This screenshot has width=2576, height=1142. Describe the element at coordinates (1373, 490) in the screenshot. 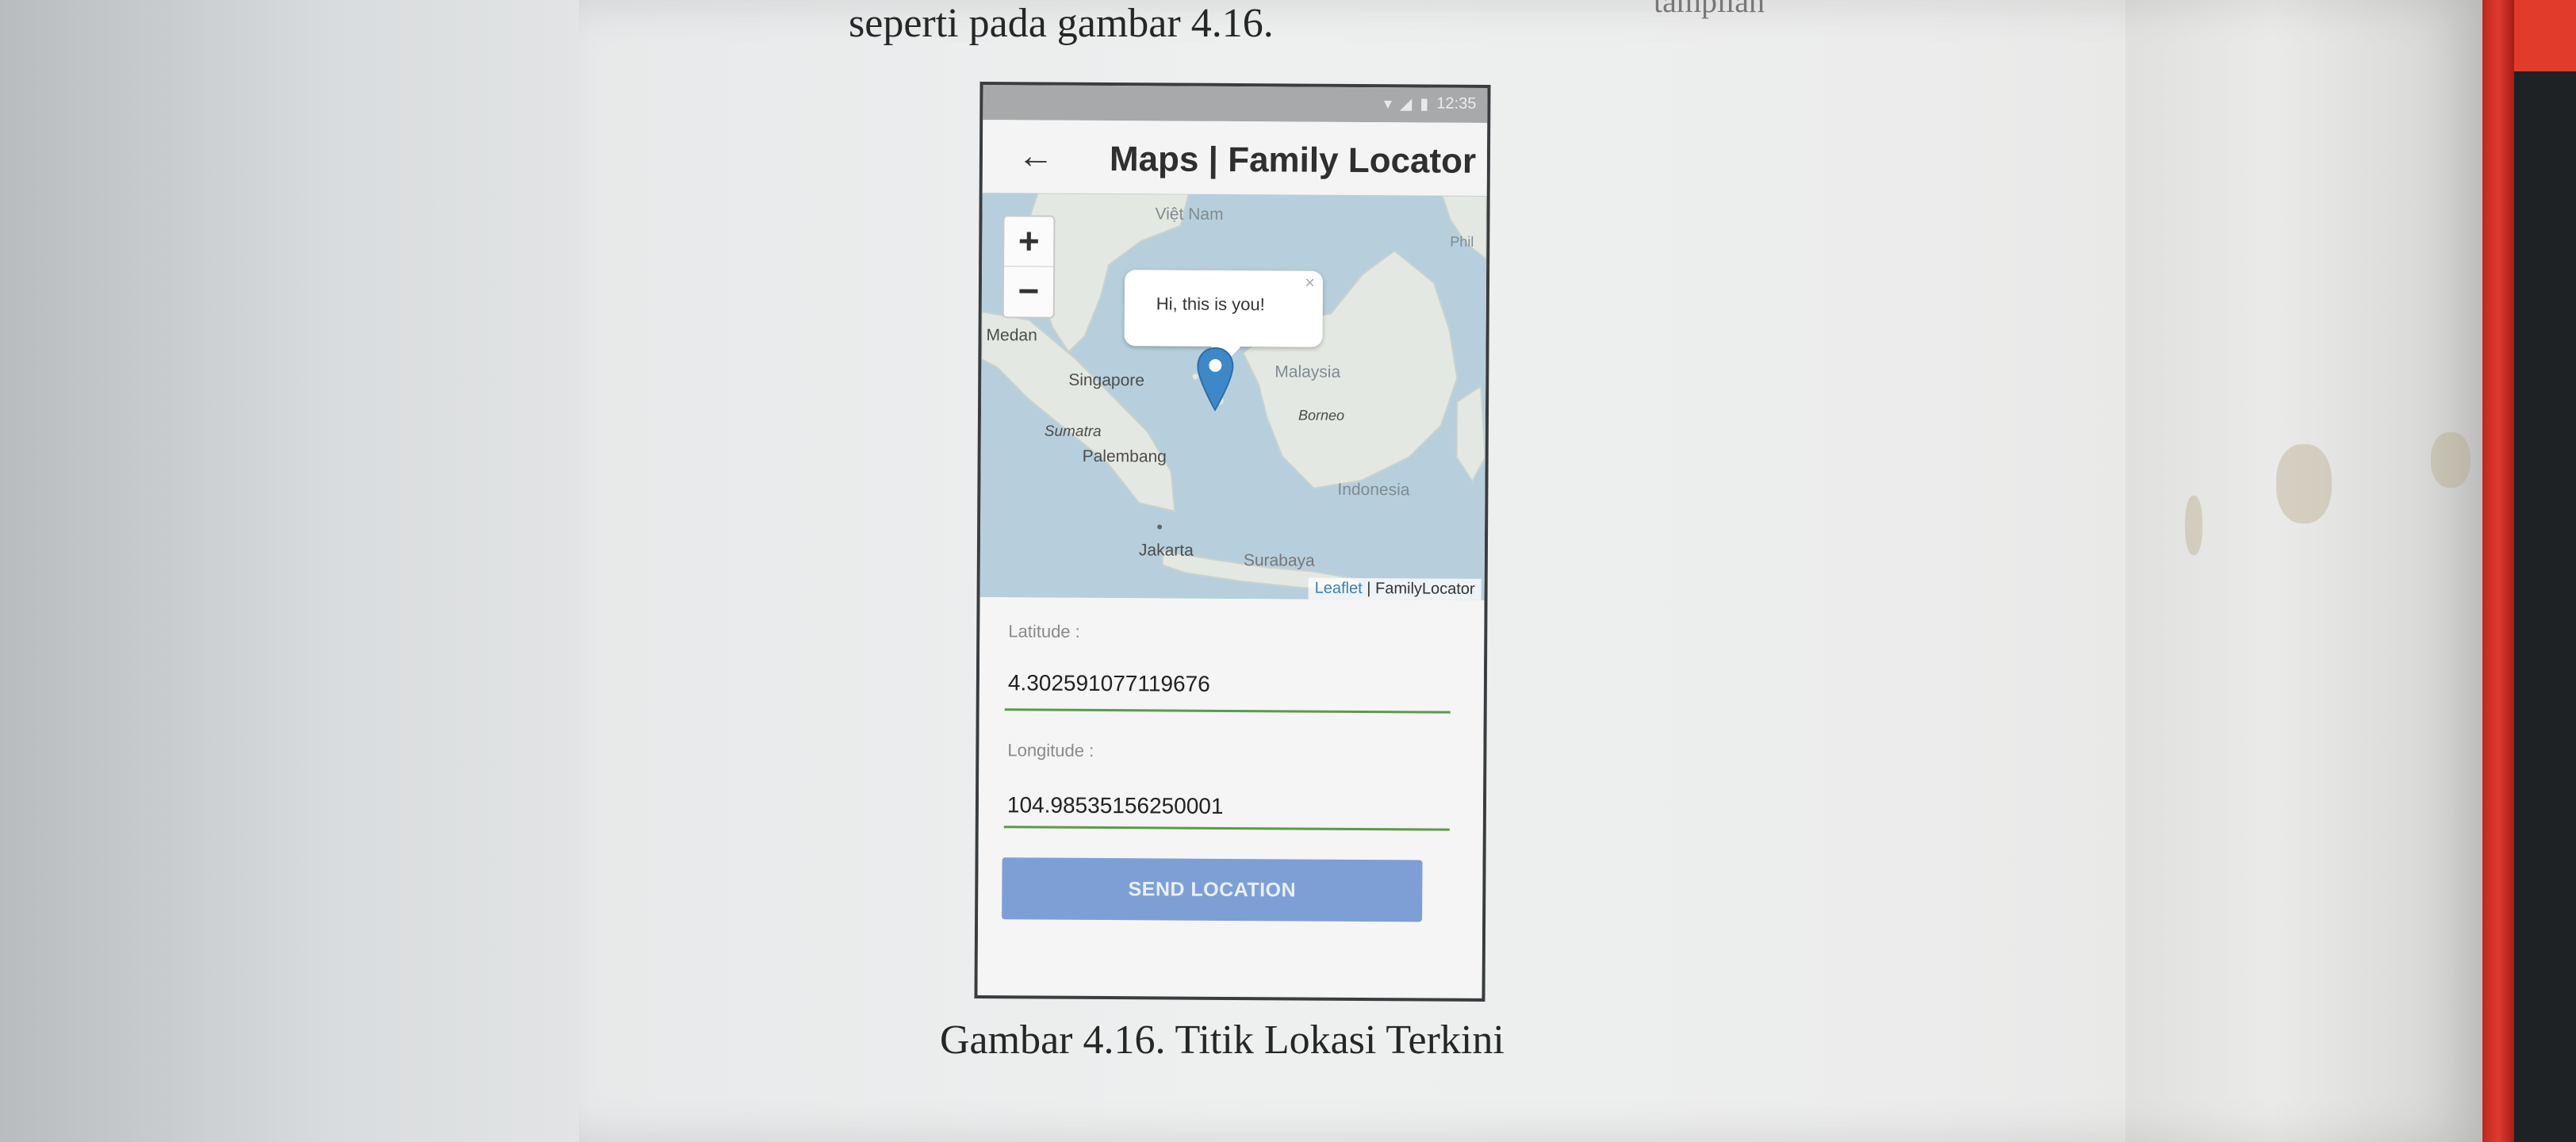

I see `map-label-indonesia: Indonesia` at that location.